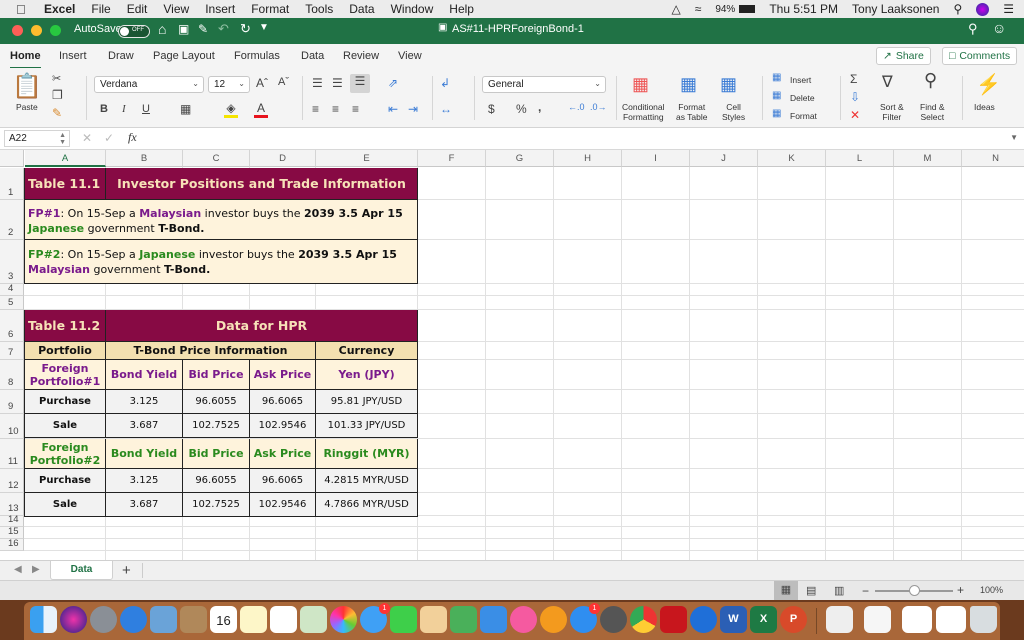 This screenshot has height=640, width=1024. What do you see at coordinates (262, 184) in the screenshot?
I see `table1-title: Investor Positions and Trade Information` at bounding box center [262, 184].